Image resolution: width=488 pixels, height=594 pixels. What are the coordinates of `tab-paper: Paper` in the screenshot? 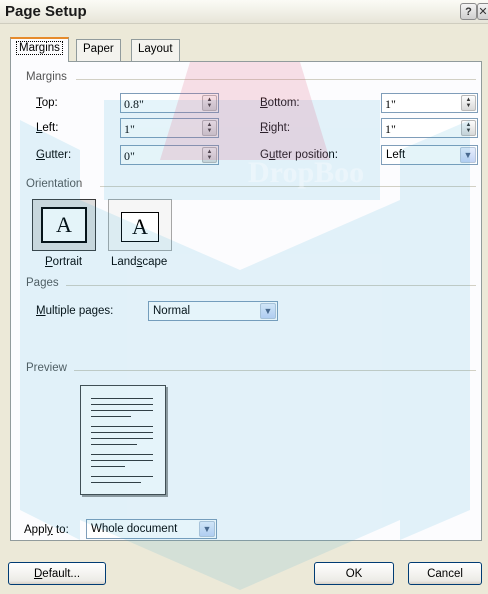 It's located at (98, 50).